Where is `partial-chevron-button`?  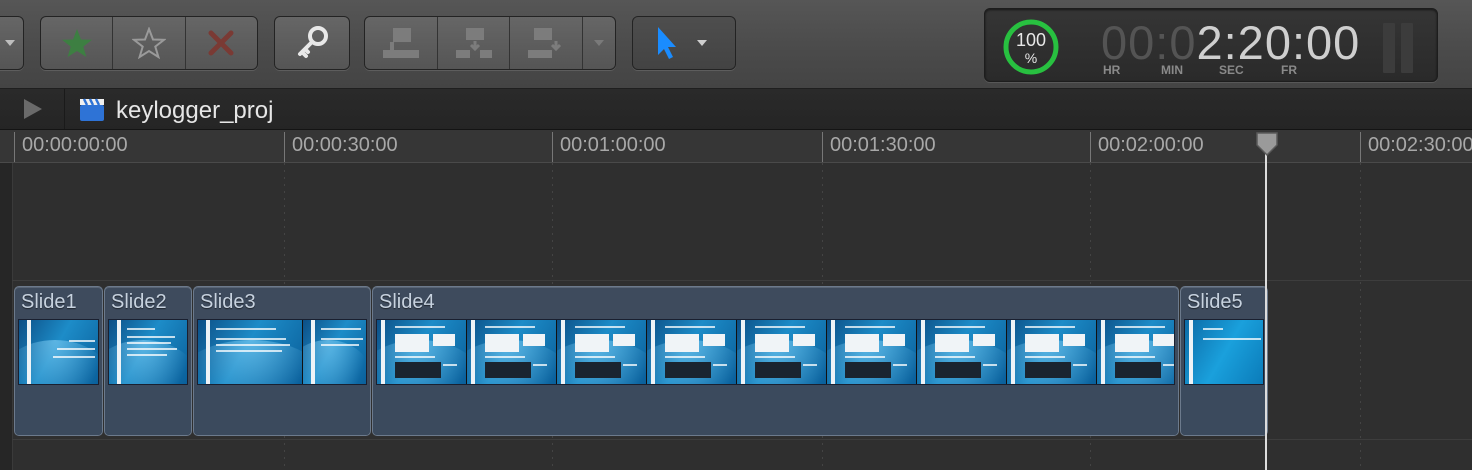 partial-chevron-button is located at coordinates (11, 43).